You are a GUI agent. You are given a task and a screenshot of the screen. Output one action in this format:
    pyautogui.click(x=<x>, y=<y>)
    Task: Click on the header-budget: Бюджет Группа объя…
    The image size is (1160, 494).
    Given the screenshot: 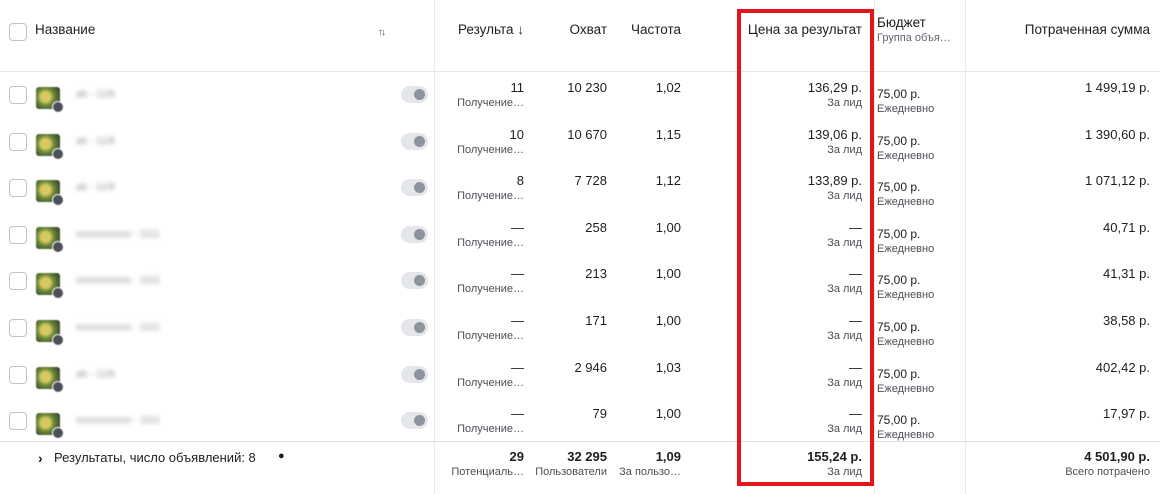 What is the action you would take?
    pyautogui.click(x=922, y=36)
    